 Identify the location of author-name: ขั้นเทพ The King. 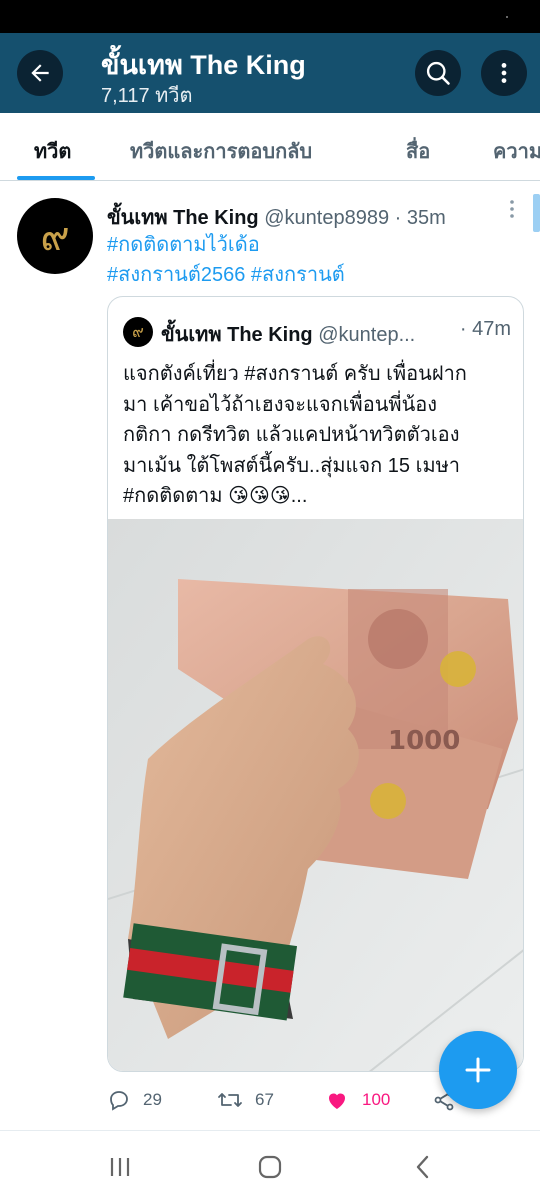
(183, 218).